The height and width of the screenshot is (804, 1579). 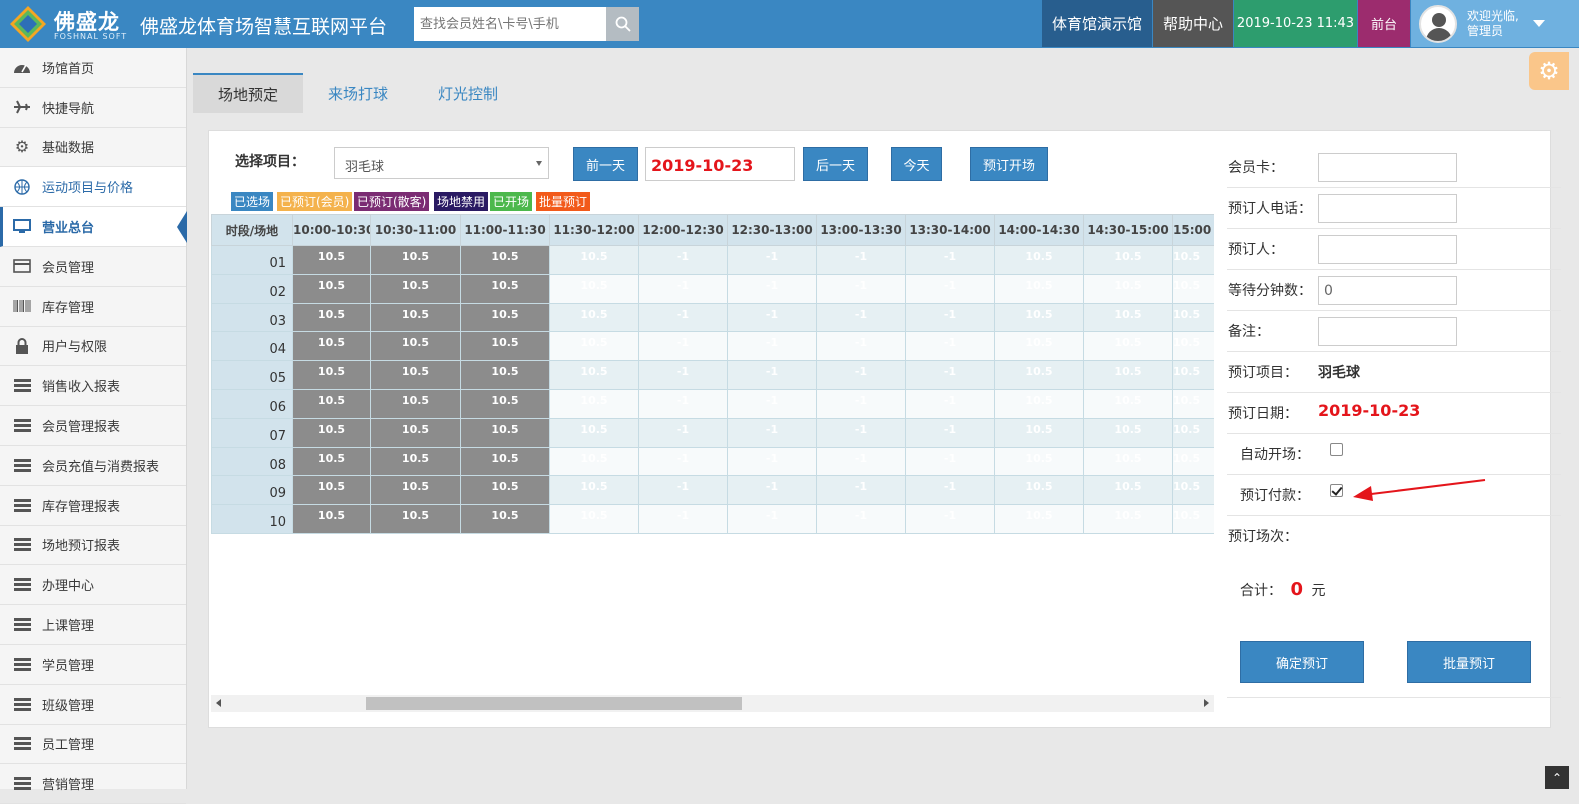 What do you see at coordinates (93, 665) in the screenshot?
I see `sidebar-item: 学员管理` at bounding box center [93, 665].